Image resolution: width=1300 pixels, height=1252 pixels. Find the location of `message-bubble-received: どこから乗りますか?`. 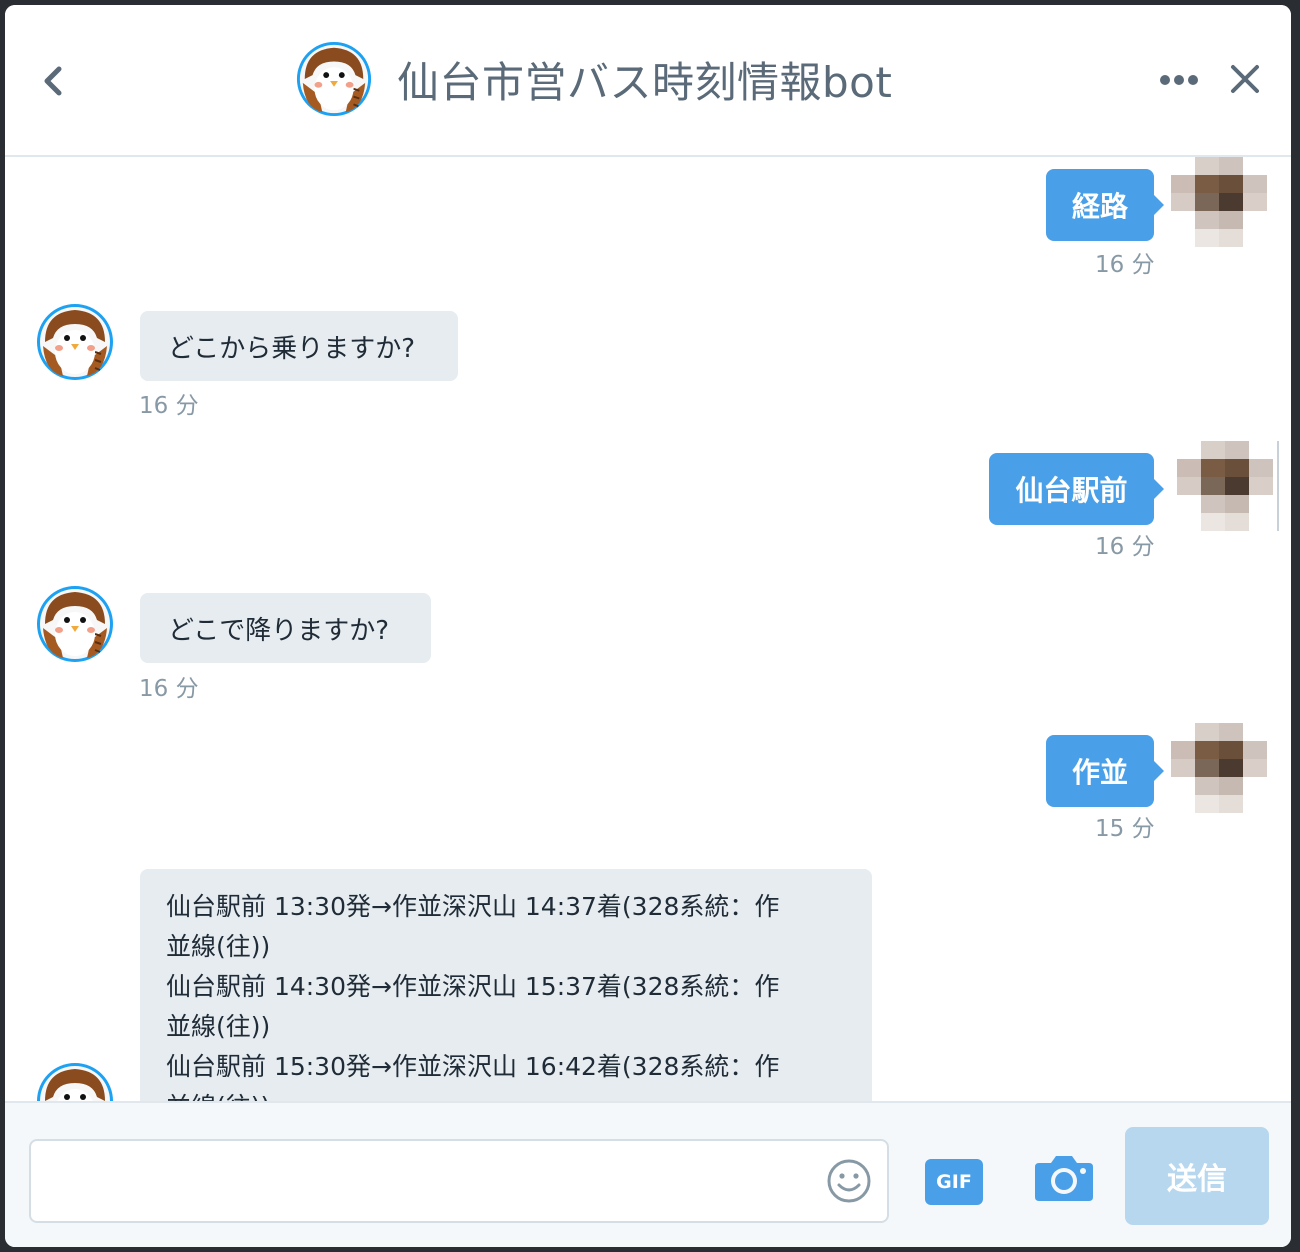

message-bubble-received: どこから乗りますか? is located at coordinates (299, 346).